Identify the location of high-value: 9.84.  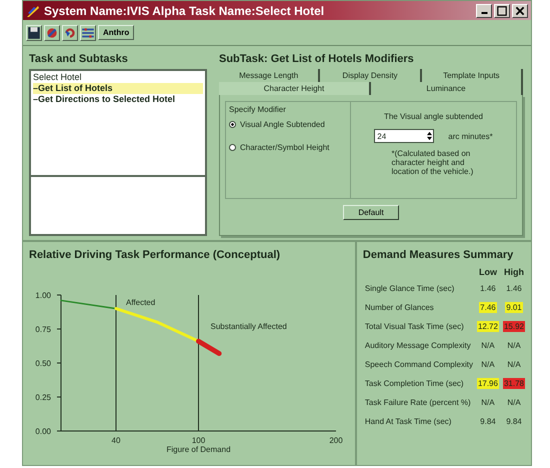
(514, 421).